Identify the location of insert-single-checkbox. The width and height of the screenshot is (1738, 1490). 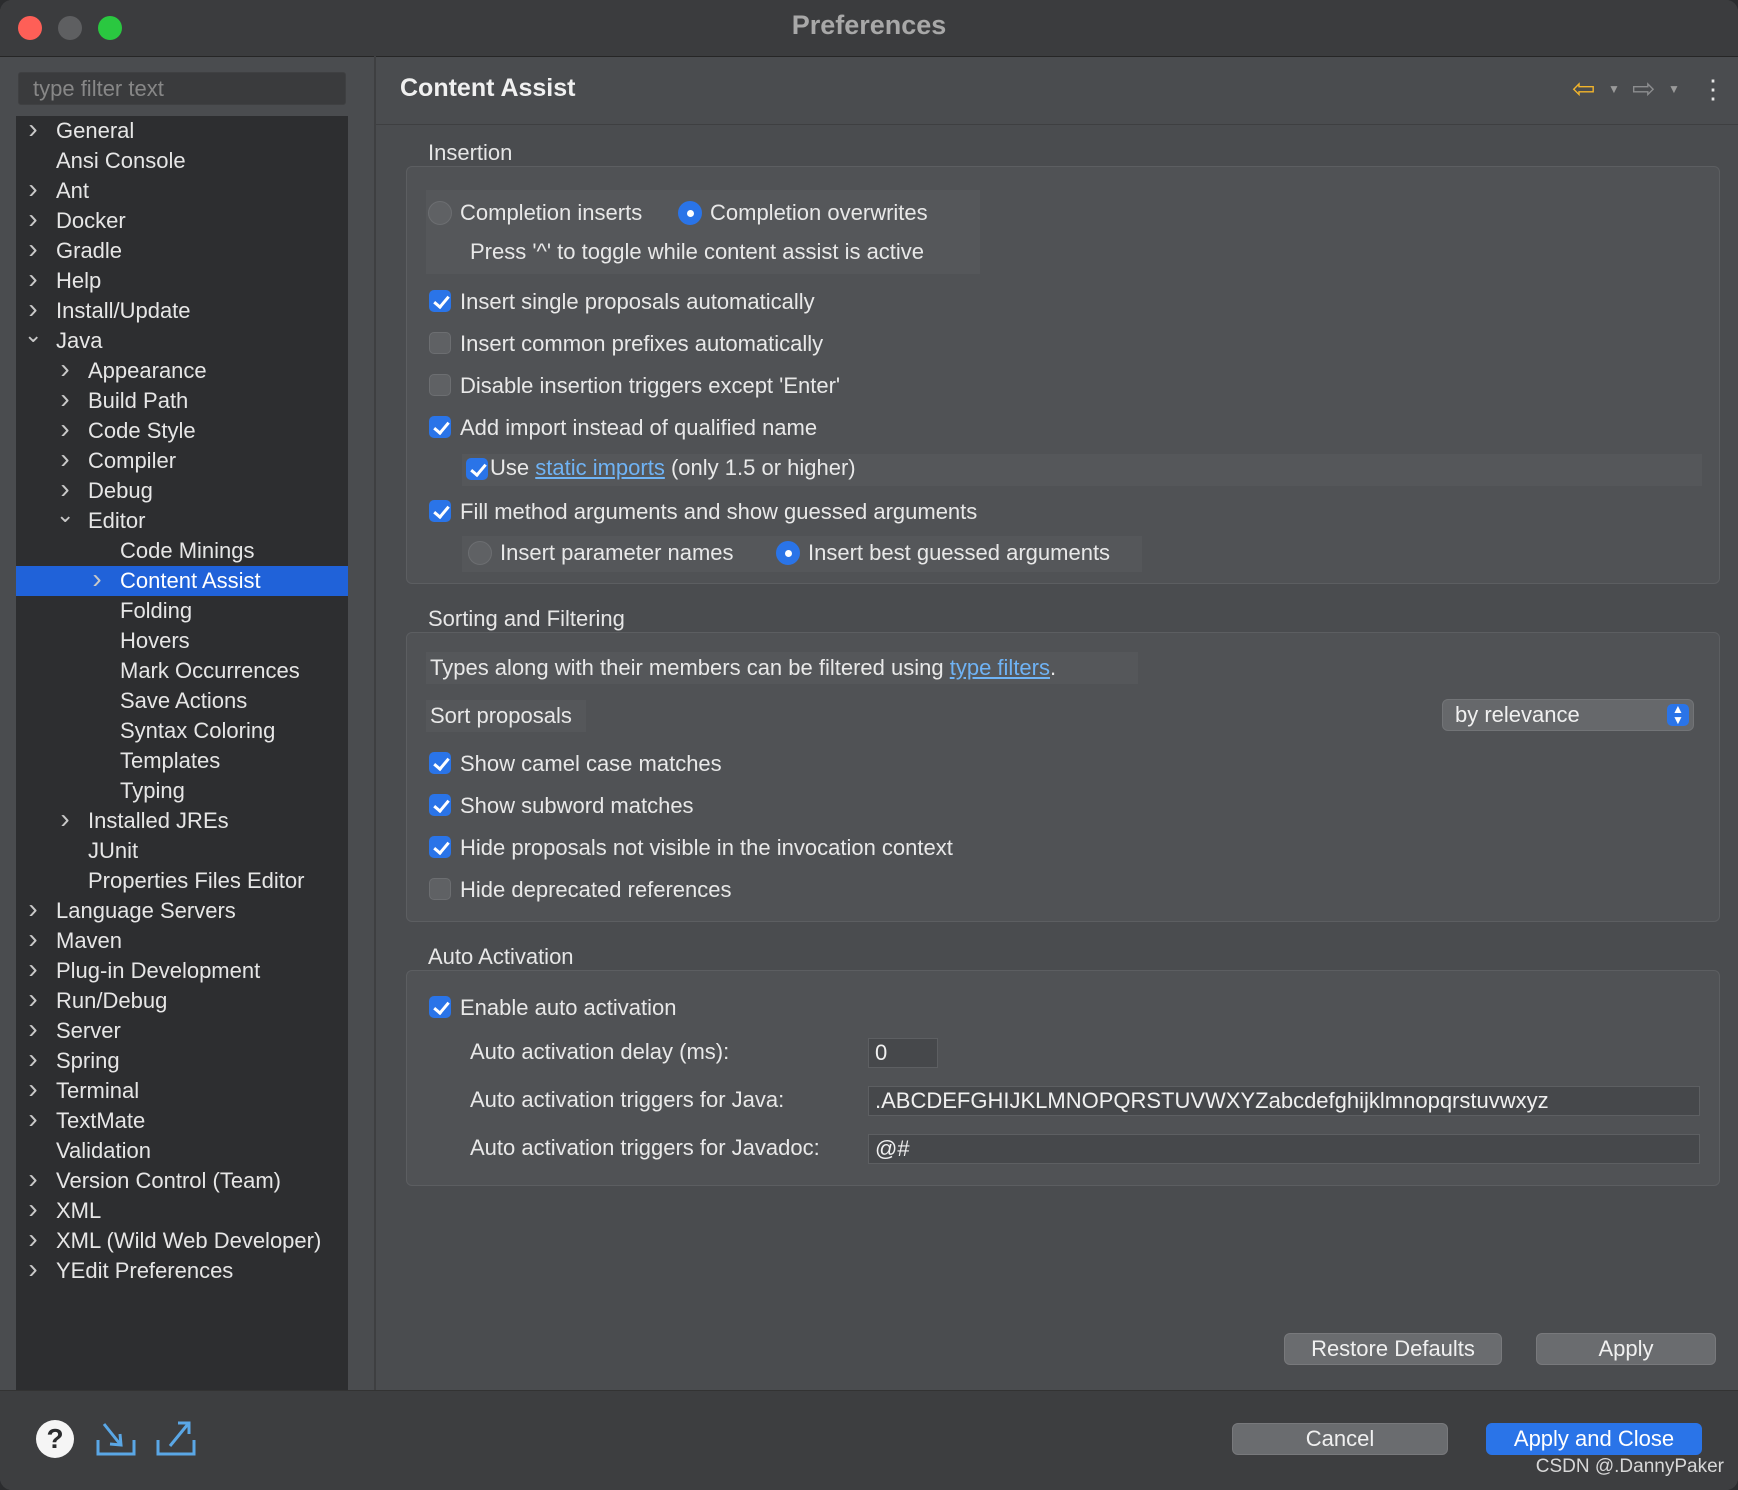
(440, 301).